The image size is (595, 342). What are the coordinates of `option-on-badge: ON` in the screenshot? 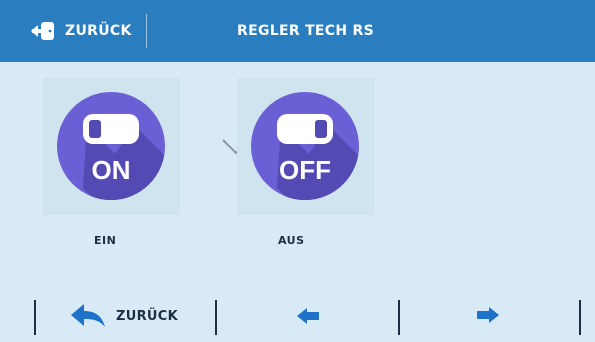 It's located at (111, 170).